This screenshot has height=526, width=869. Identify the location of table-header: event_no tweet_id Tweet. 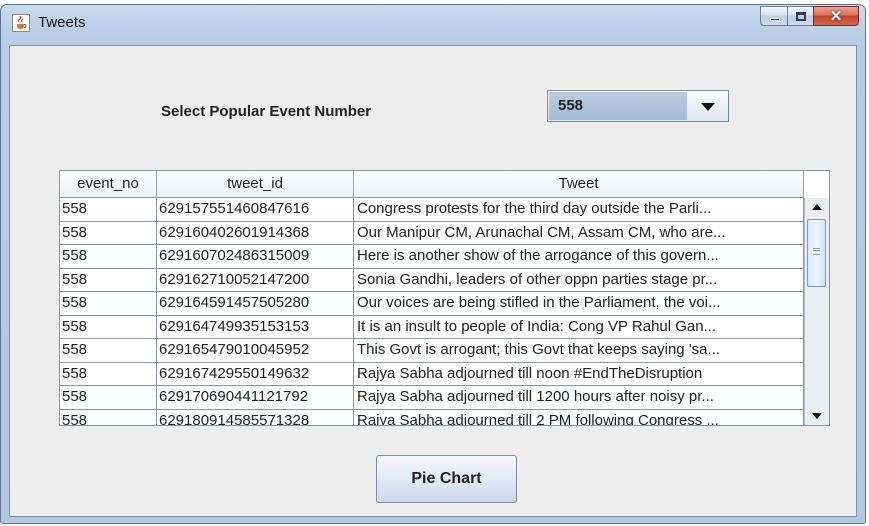
(432, 184).